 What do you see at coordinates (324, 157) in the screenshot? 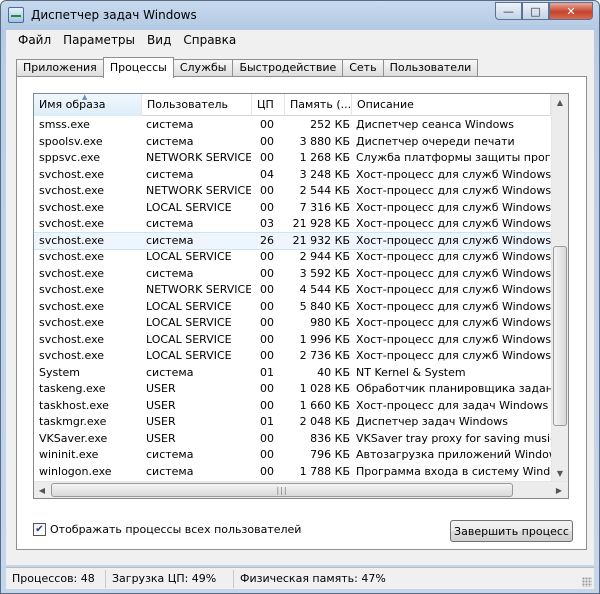
I see `process-memory-cell: 1 268 КБ` at bounding box center [324, 157].